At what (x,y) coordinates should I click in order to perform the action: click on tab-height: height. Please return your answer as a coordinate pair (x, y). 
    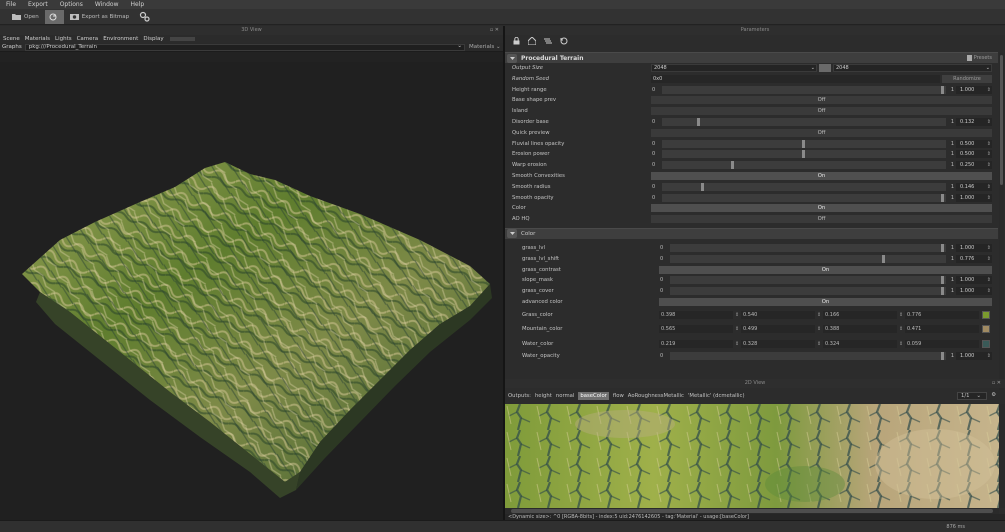
    Looking at the image, I should click on (543, 396).